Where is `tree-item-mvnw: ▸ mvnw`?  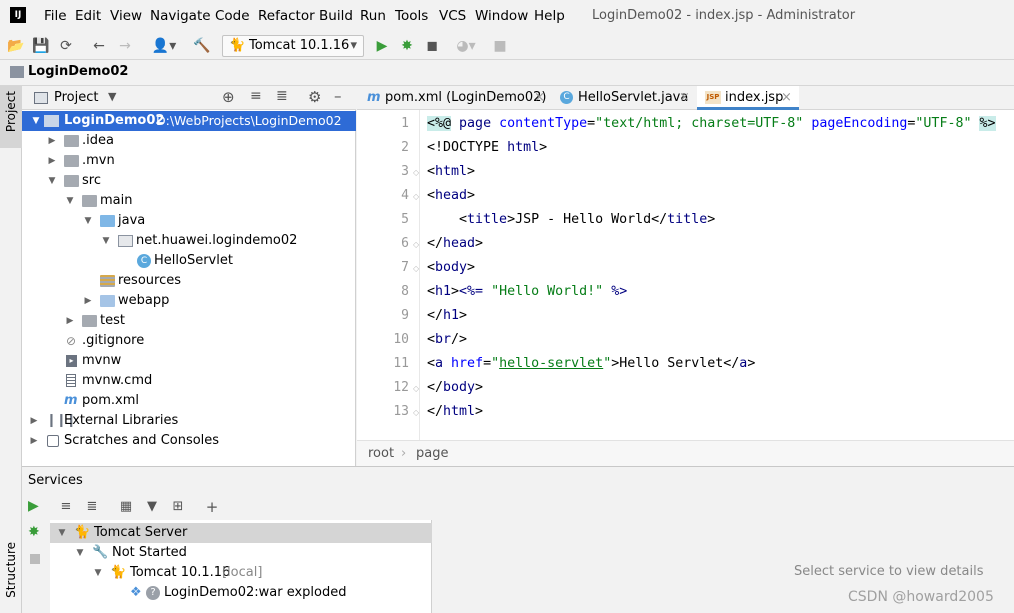 tree-item-mvnw: ▸ mvnw is located at coordinates (189, 361).